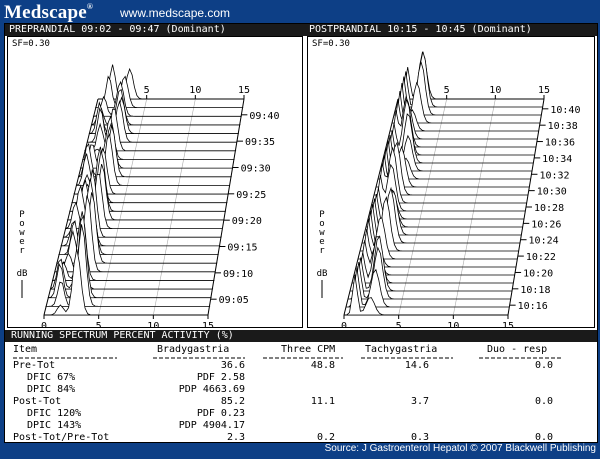  I want to click on table-cell-brady: PDF 0.23, so click(220, 413).